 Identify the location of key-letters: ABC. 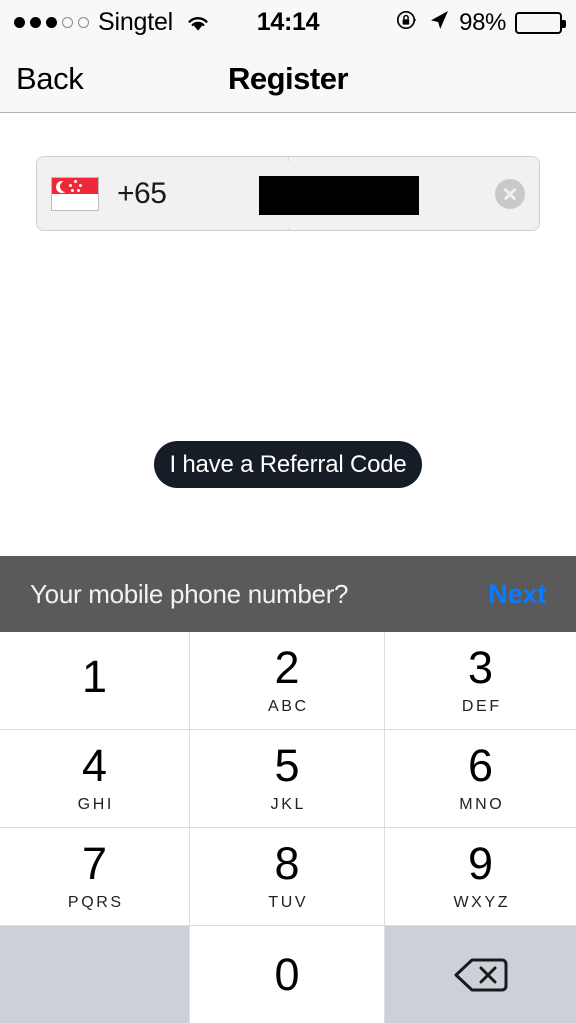
(288, 706).